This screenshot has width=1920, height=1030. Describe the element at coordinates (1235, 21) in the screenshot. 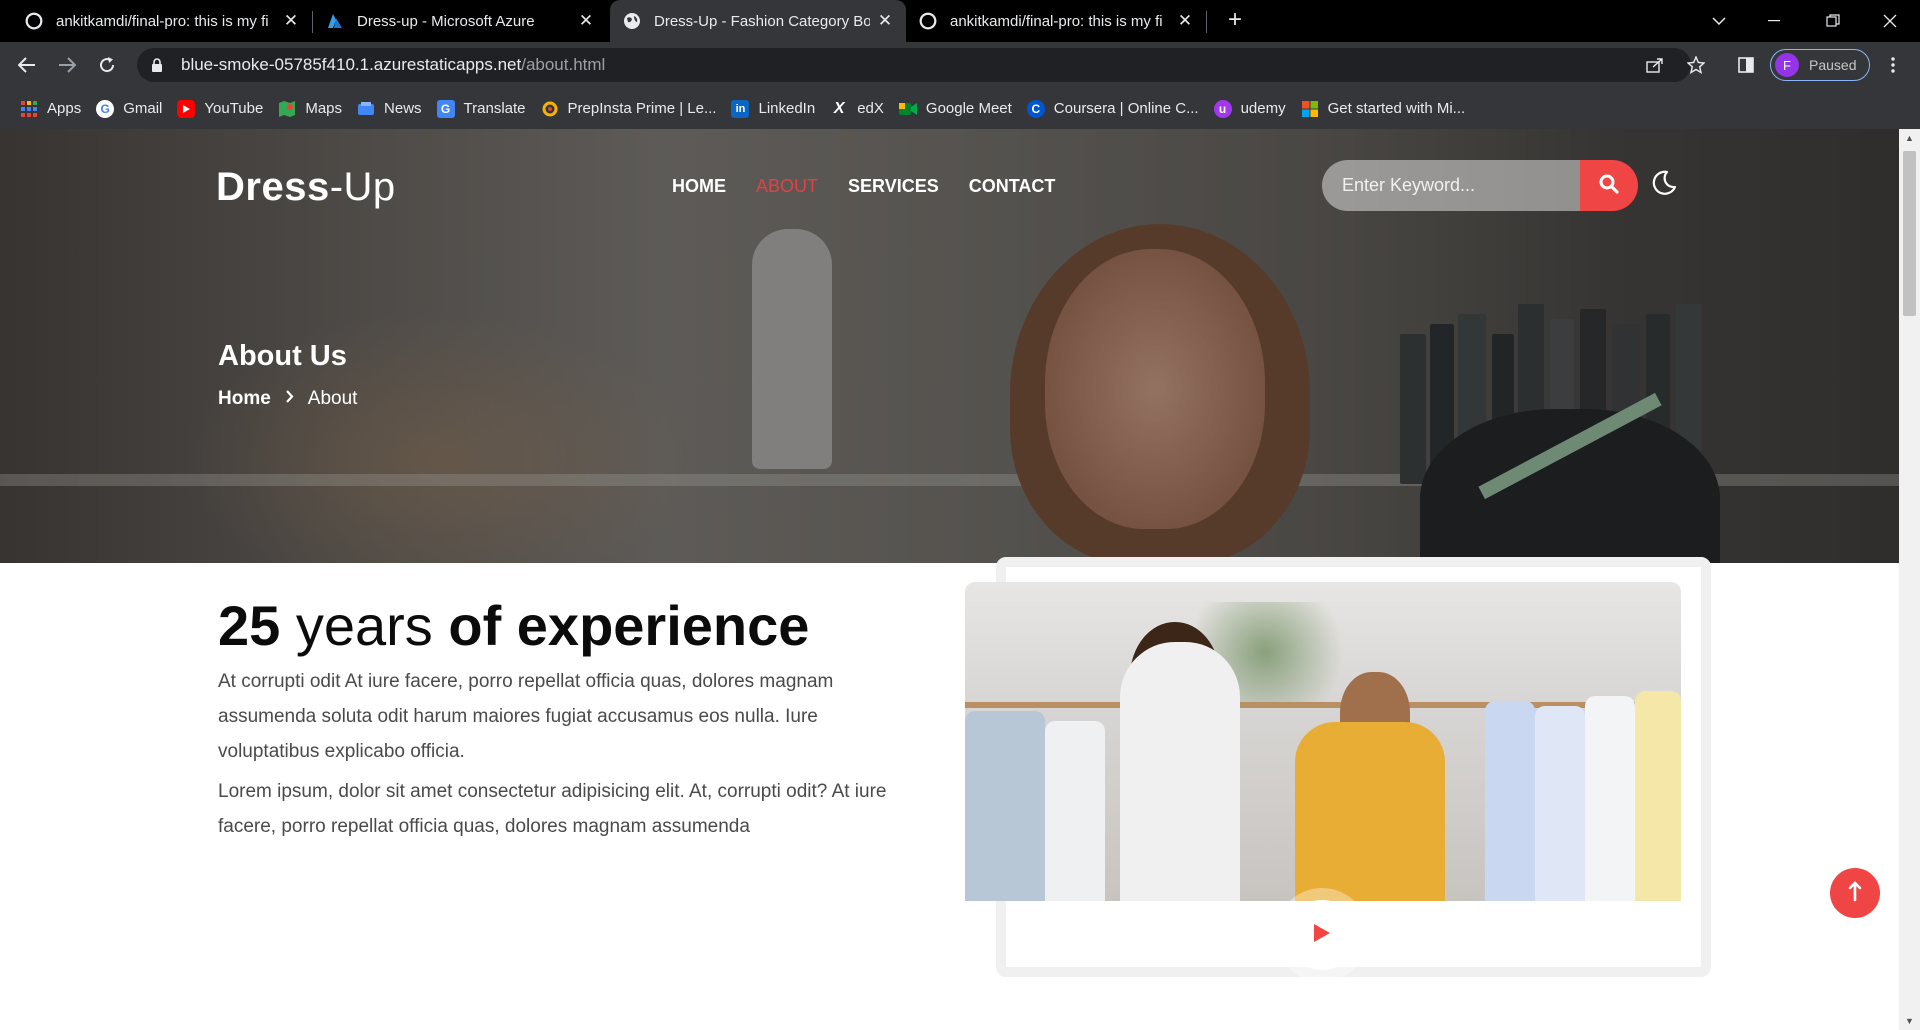

I see `new-tab-button: +` at that location.